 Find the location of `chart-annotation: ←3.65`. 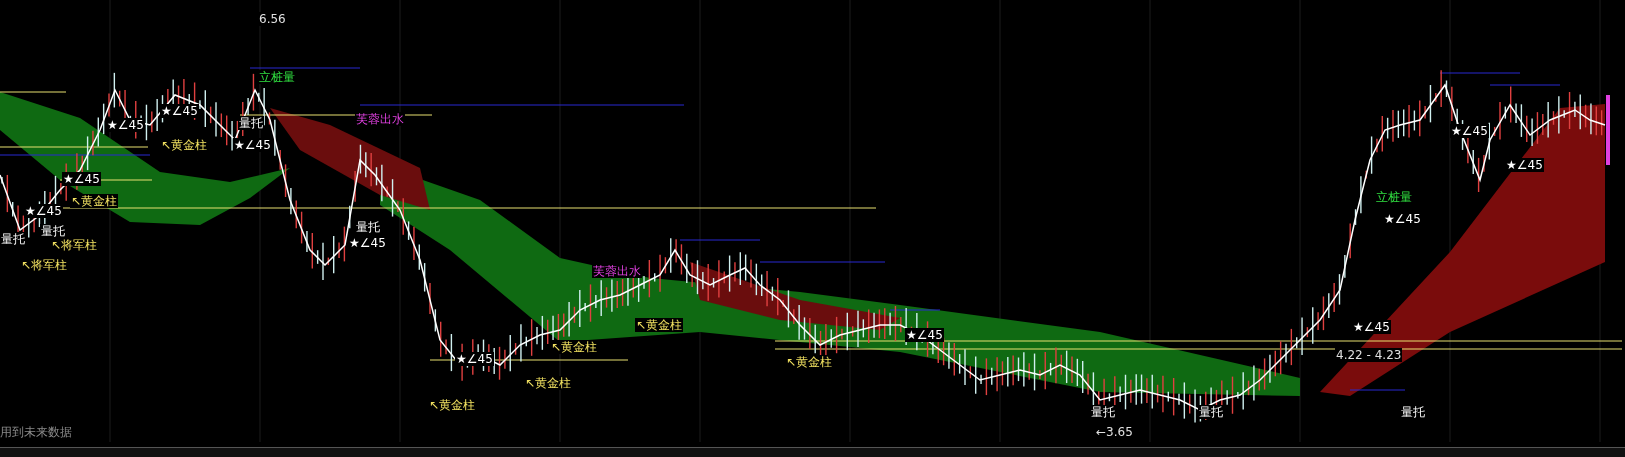

chart-annotation: ←3.65 is located at coordinates (1114, 432).